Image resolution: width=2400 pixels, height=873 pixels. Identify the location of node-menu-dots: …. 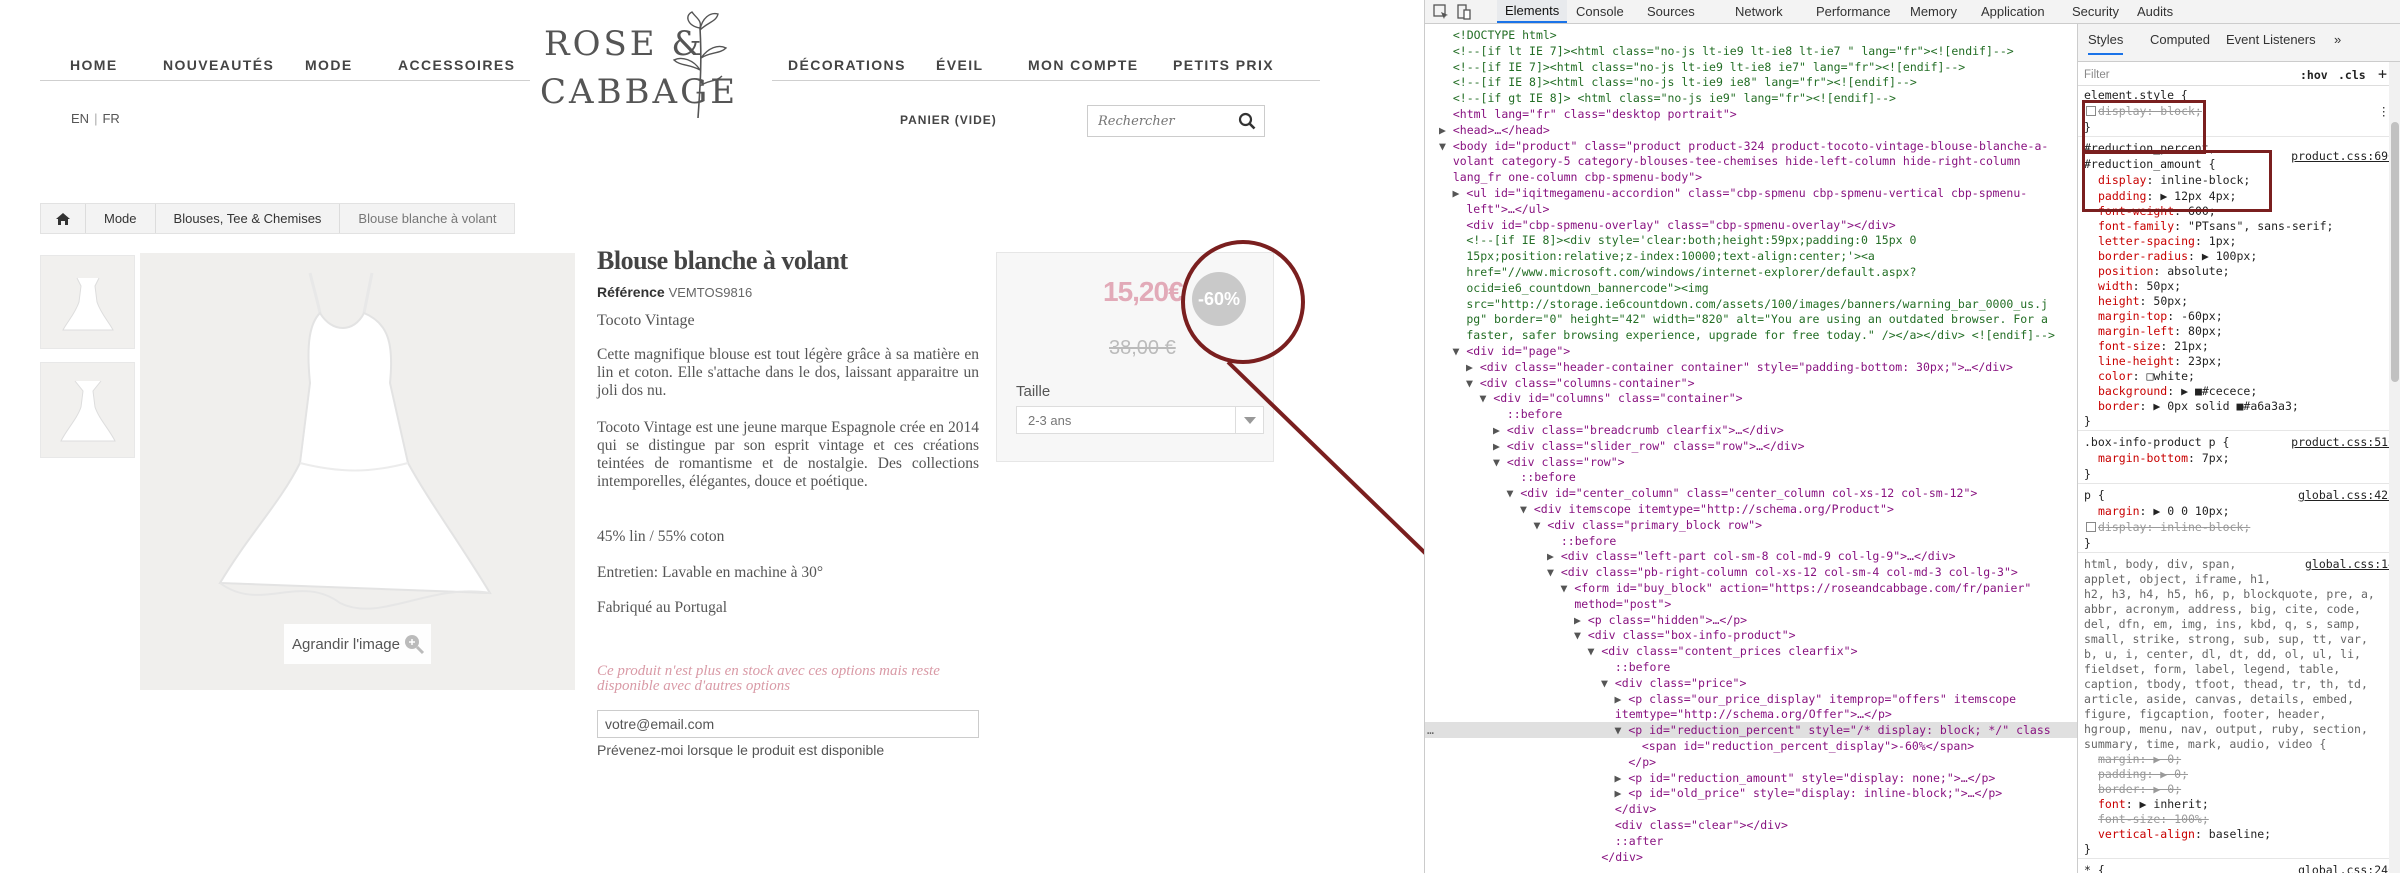
(1430, 730).